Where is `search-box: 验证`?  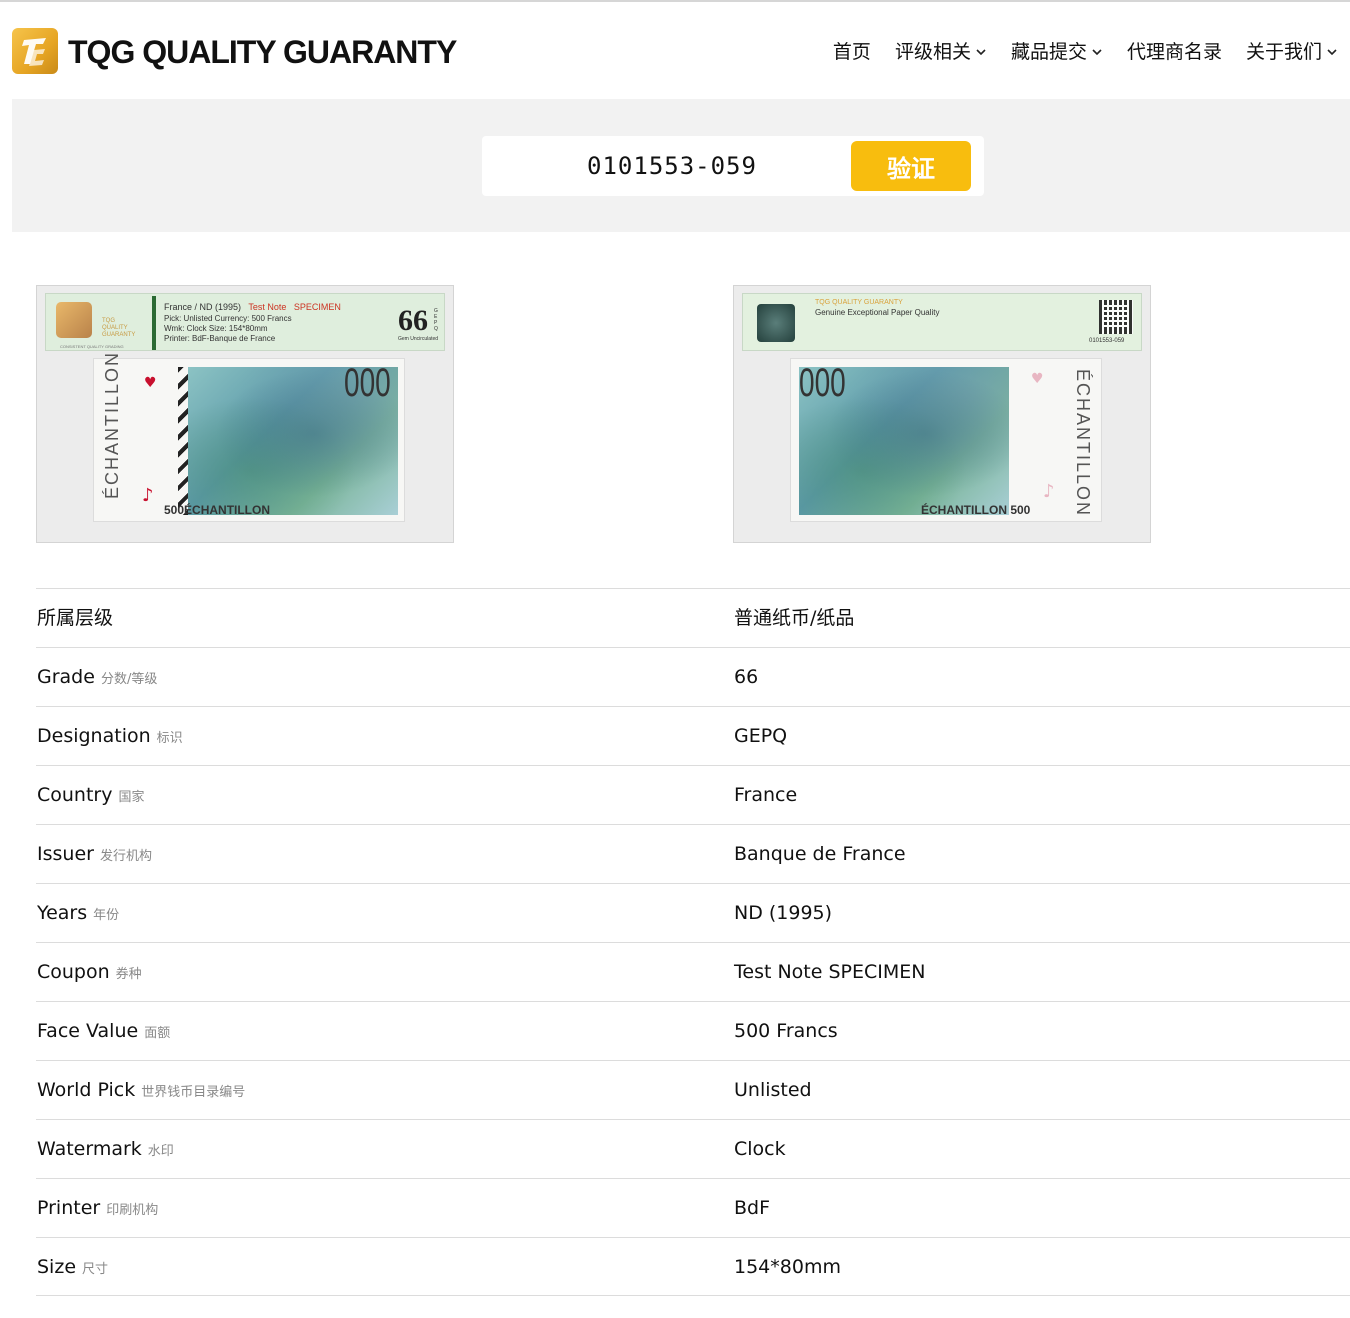
search-box: 验证 is located at coordinates (733, 166).